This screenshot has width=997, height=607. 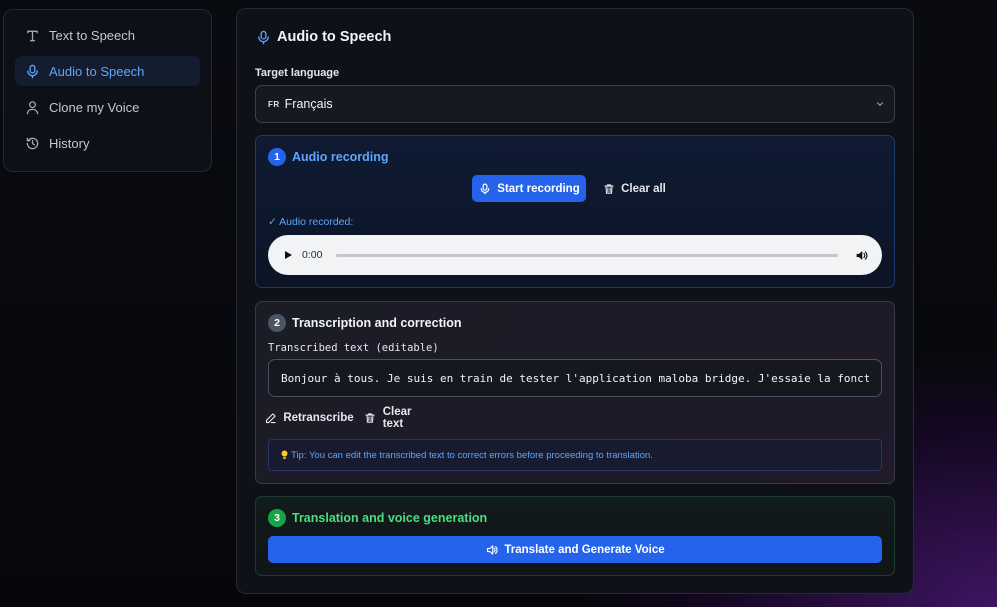 What do you see at coordinates (311, 222) in the screenshot?
I see `audio-recorded-label: ✓ Audio recorded:` at bounding box center [311, 222].